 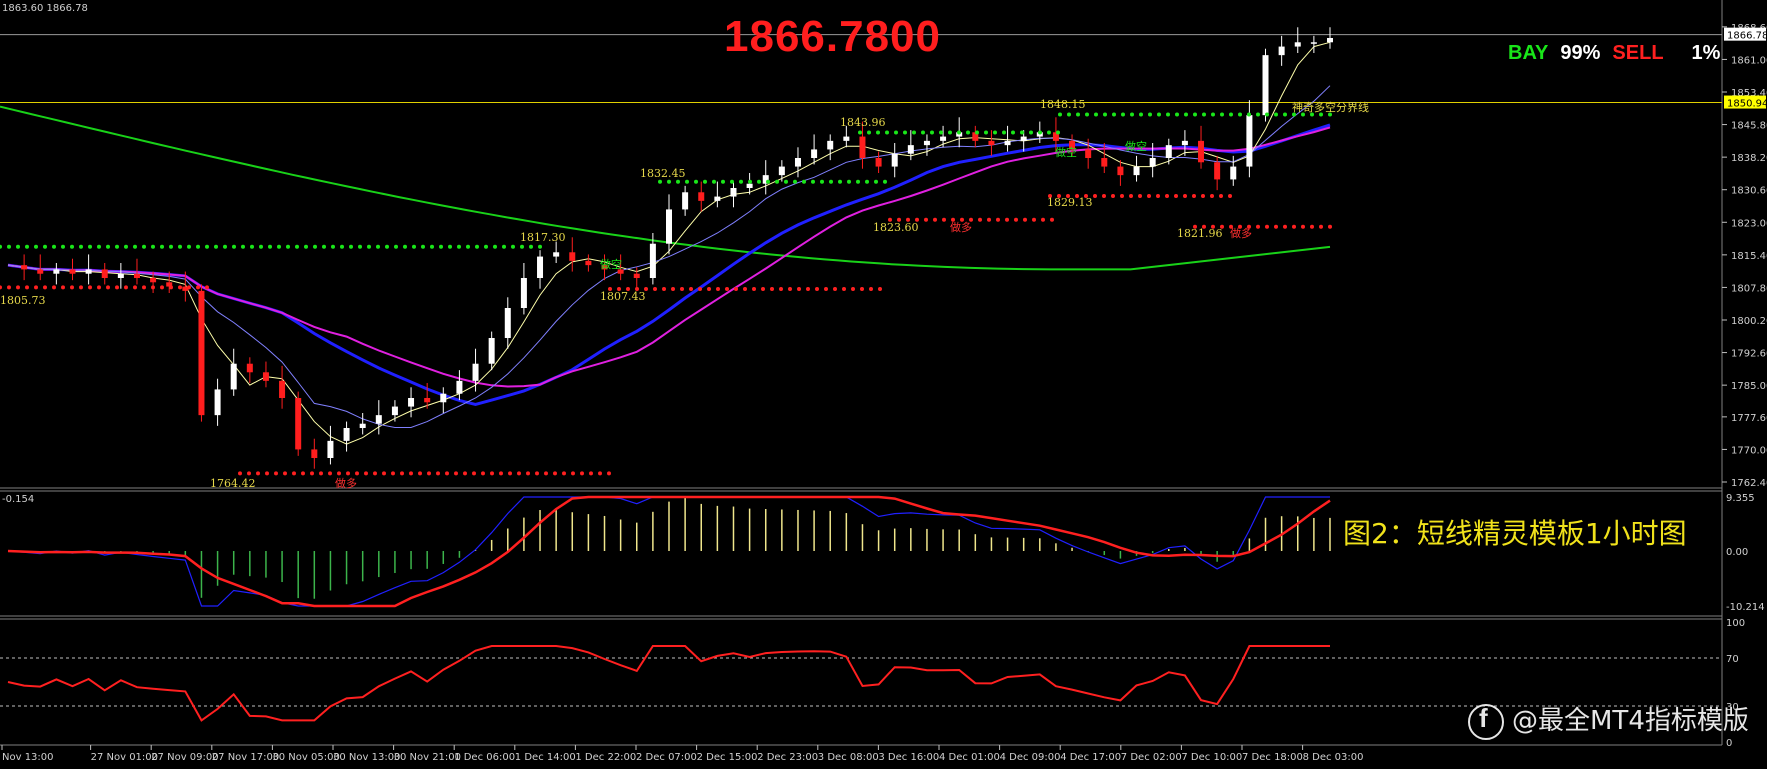 What do you see at coordinates (908, 757) in the screenshot?
I see `time-tick-label: 3 Dec 16:00` at bounding box center [908, 757].